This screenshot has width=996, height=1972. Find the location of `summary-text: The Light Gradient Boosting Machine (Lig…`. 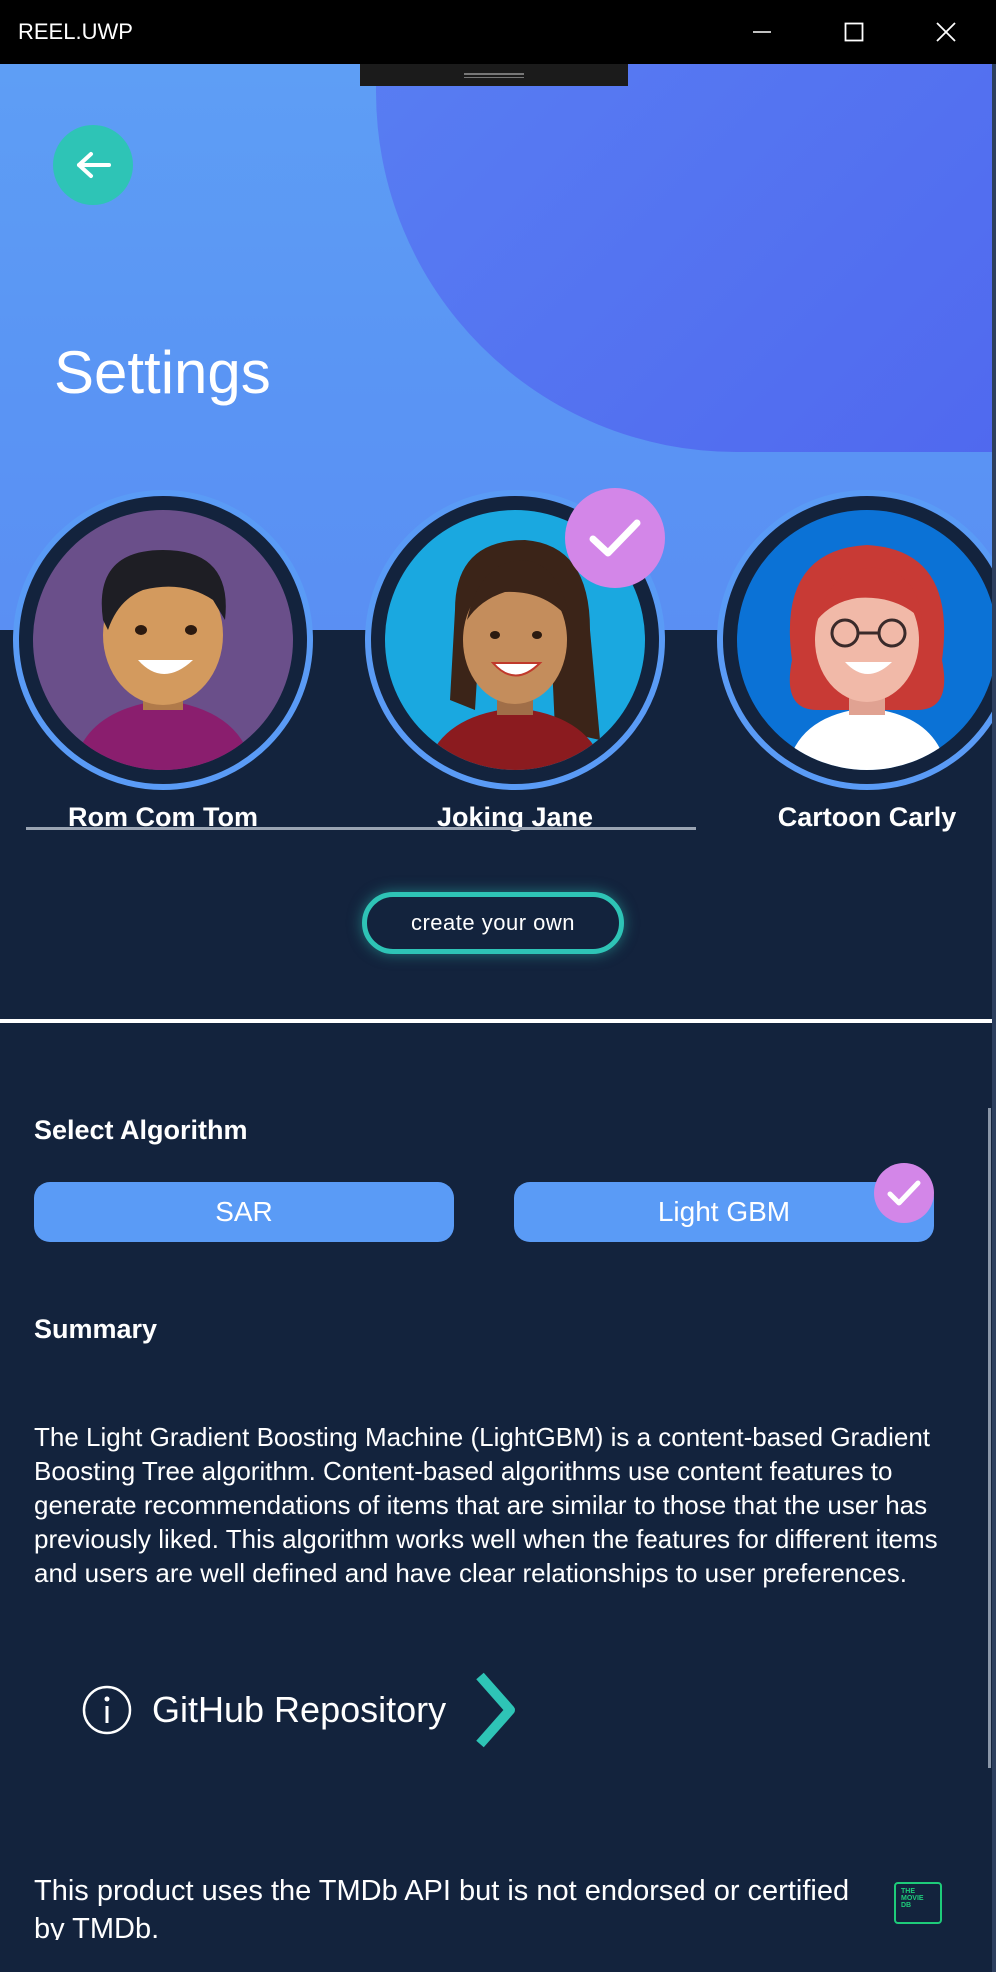

summary-text: The Light Gradient Boosting Machine (Lig… is located at coordinates (486, 1505).